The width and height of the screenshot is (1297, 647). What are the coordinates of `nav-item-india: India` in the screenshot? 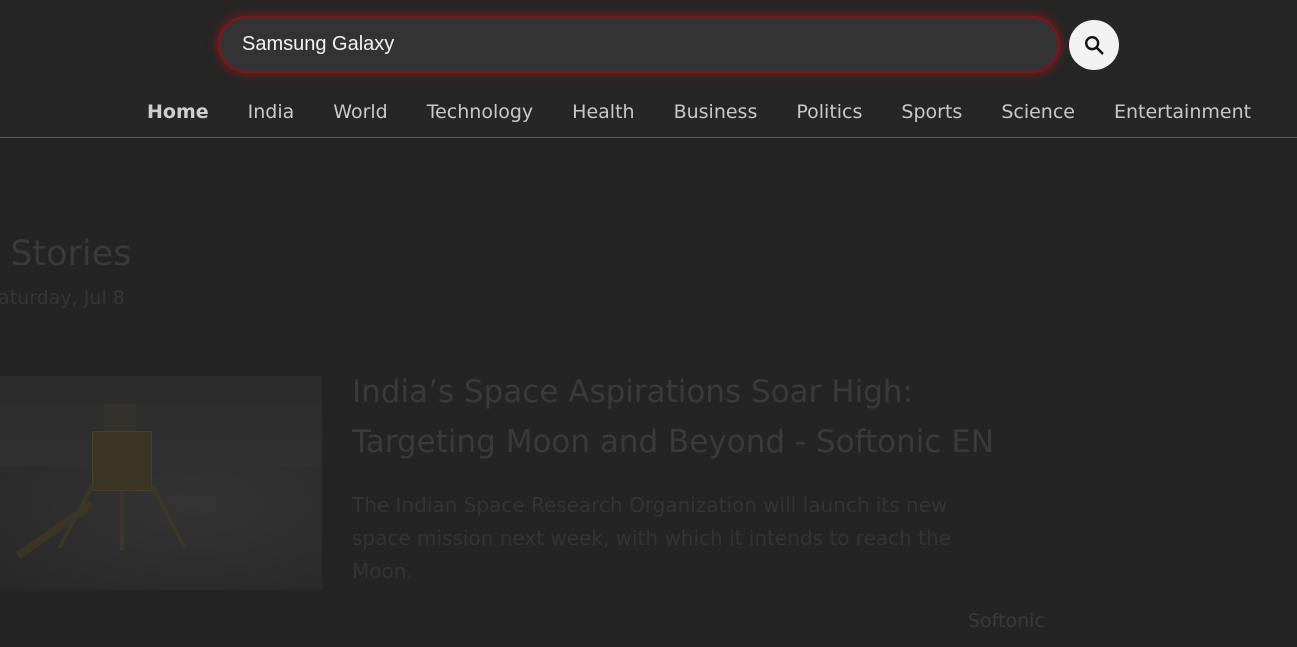 It's located at (271, 113).